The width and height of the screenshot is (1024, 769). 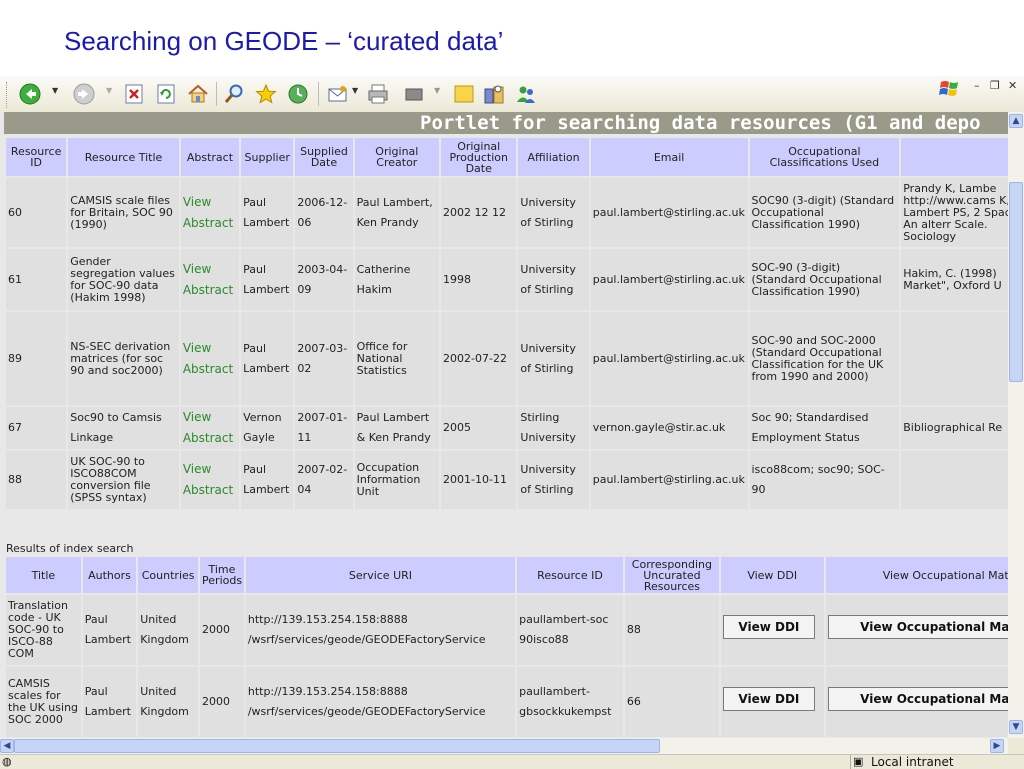 I want to click on cell-index-resource-id: paullambert- gbsockkukempst, so click(x=570, y=702).